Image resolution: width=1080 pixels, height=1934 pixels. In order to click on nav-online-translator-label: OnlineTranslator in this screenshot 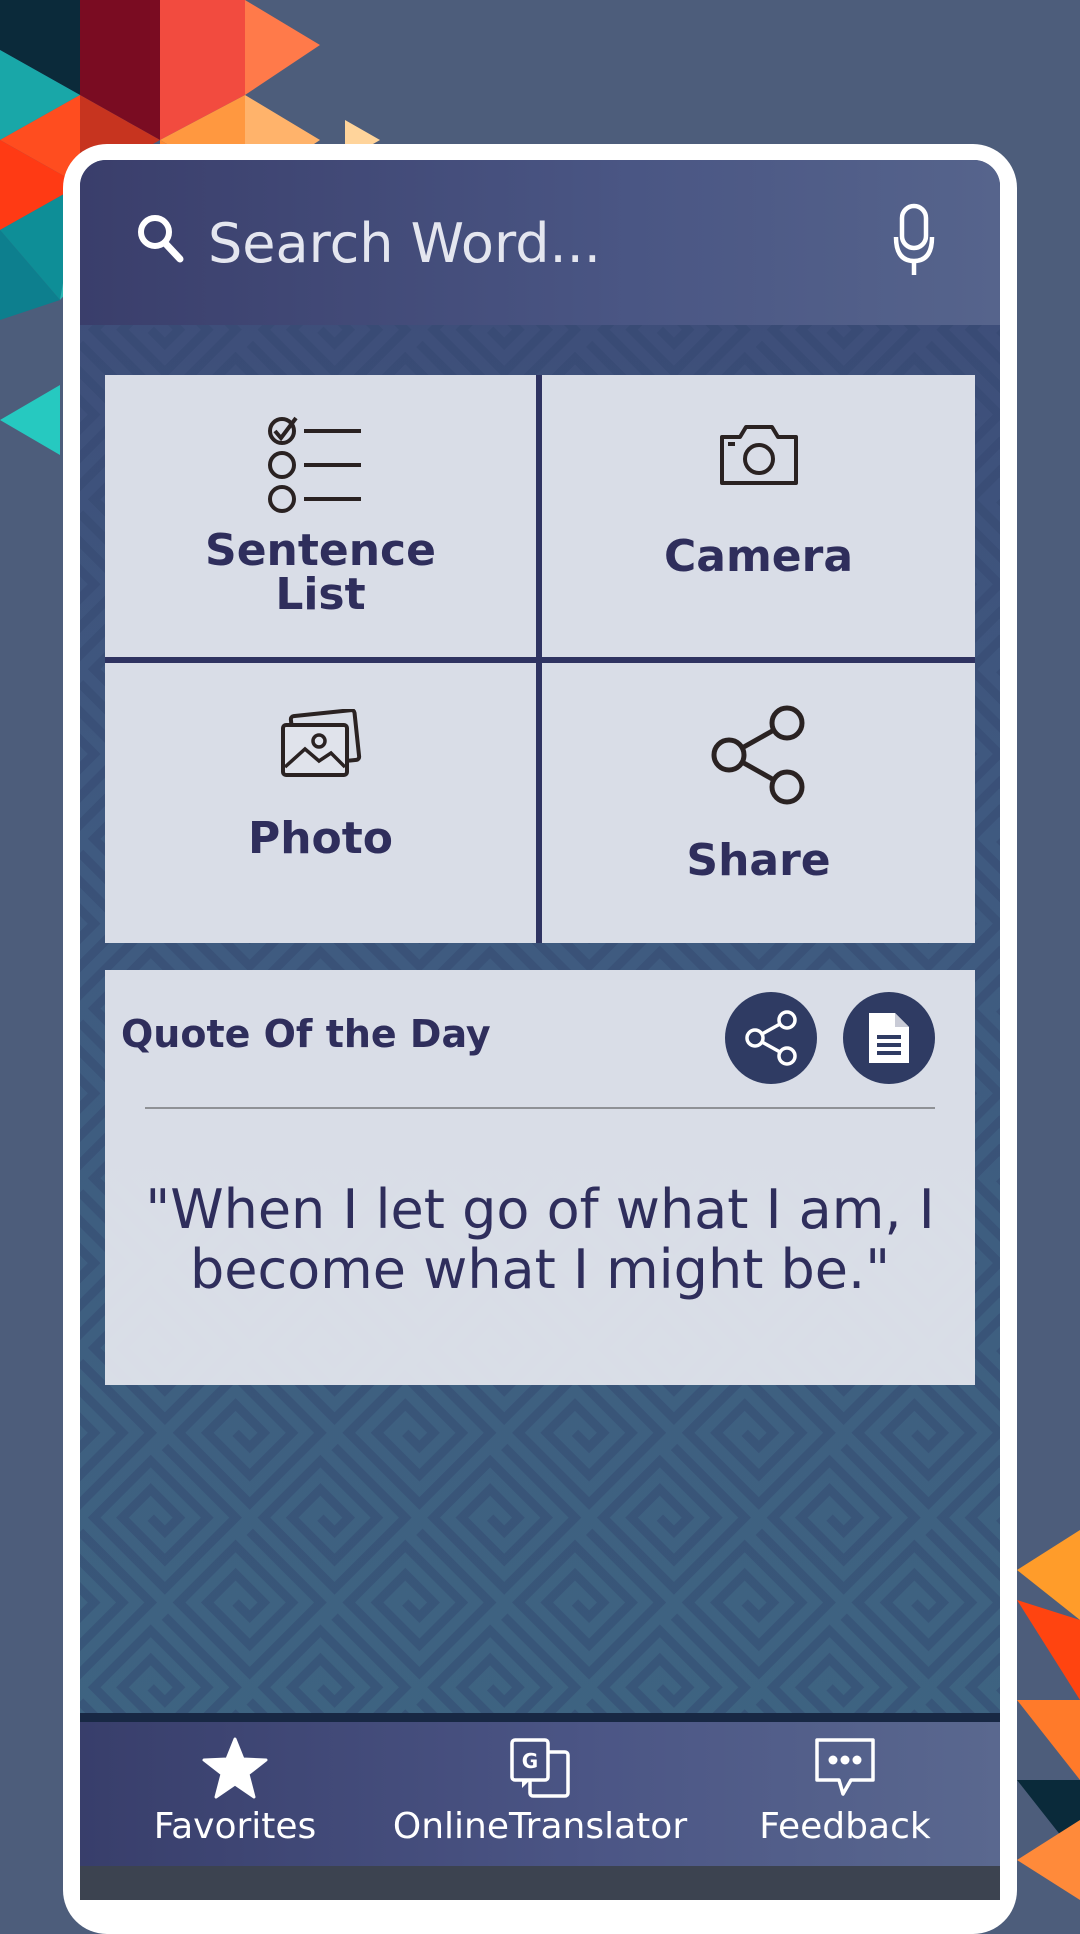, I will do `click(540, 1826)`.